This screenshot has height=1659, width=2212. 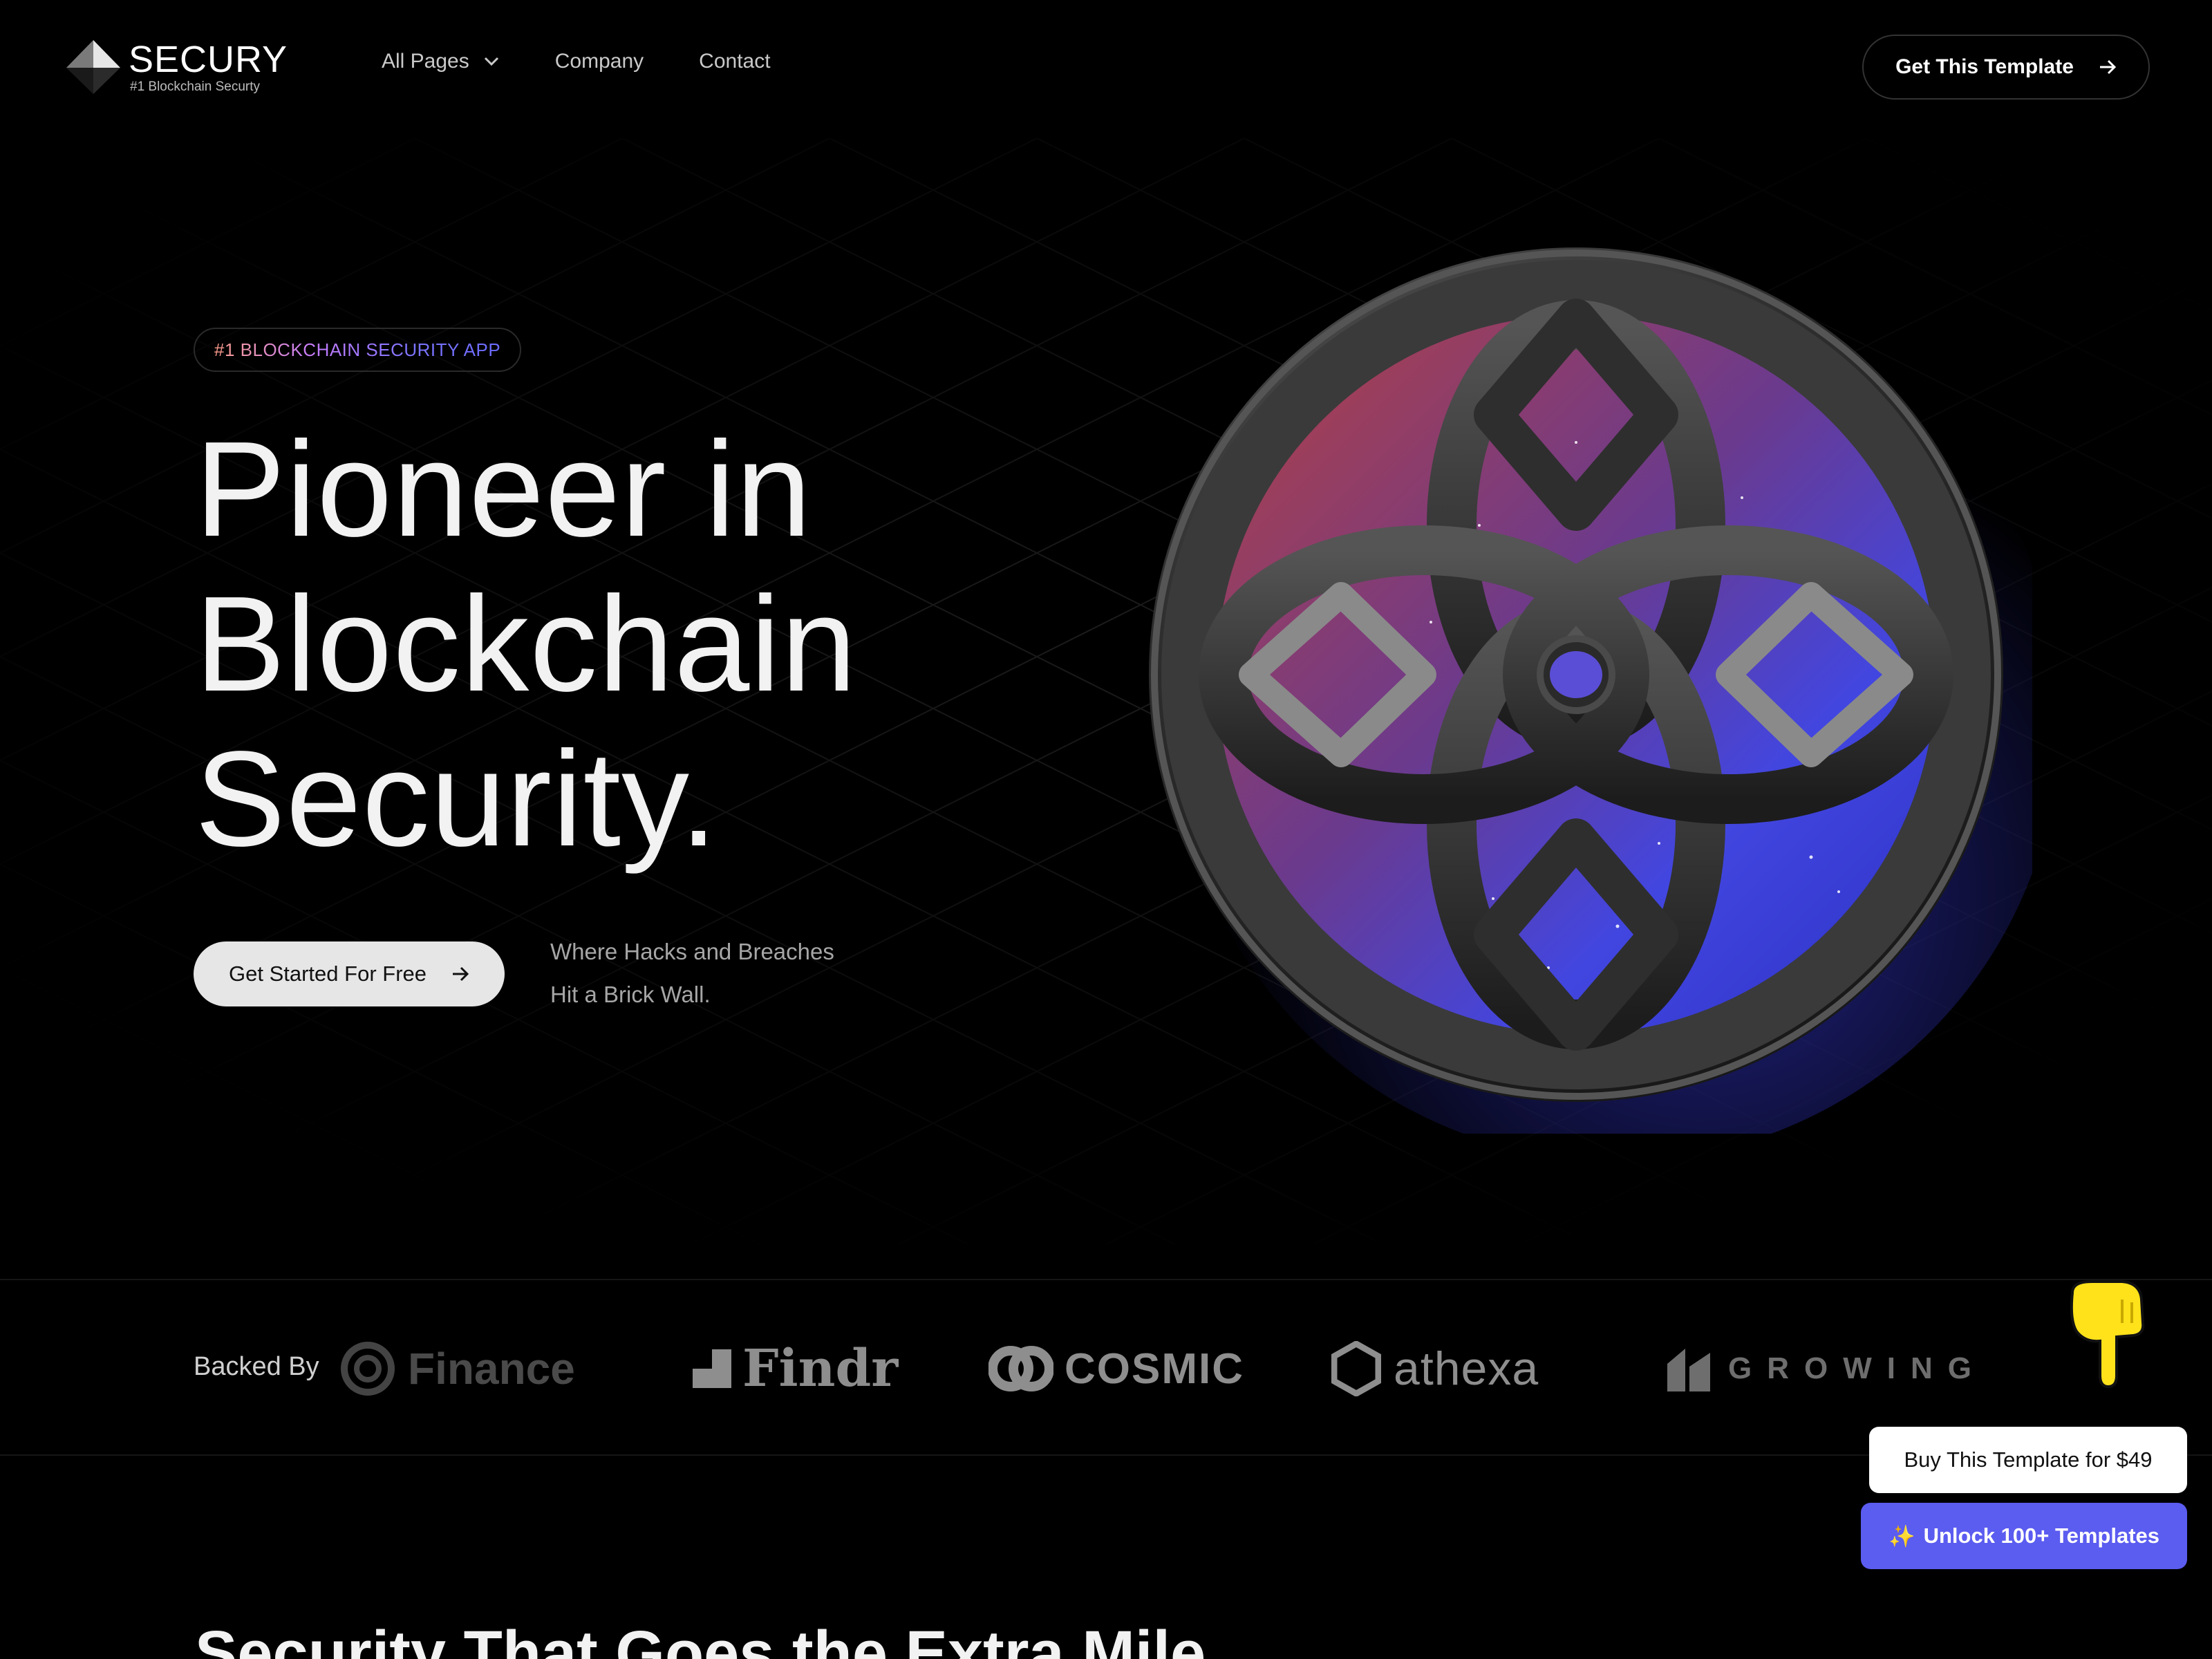 I want to click on sparkles-icon: ✨, so click(x=1901, y=1536).